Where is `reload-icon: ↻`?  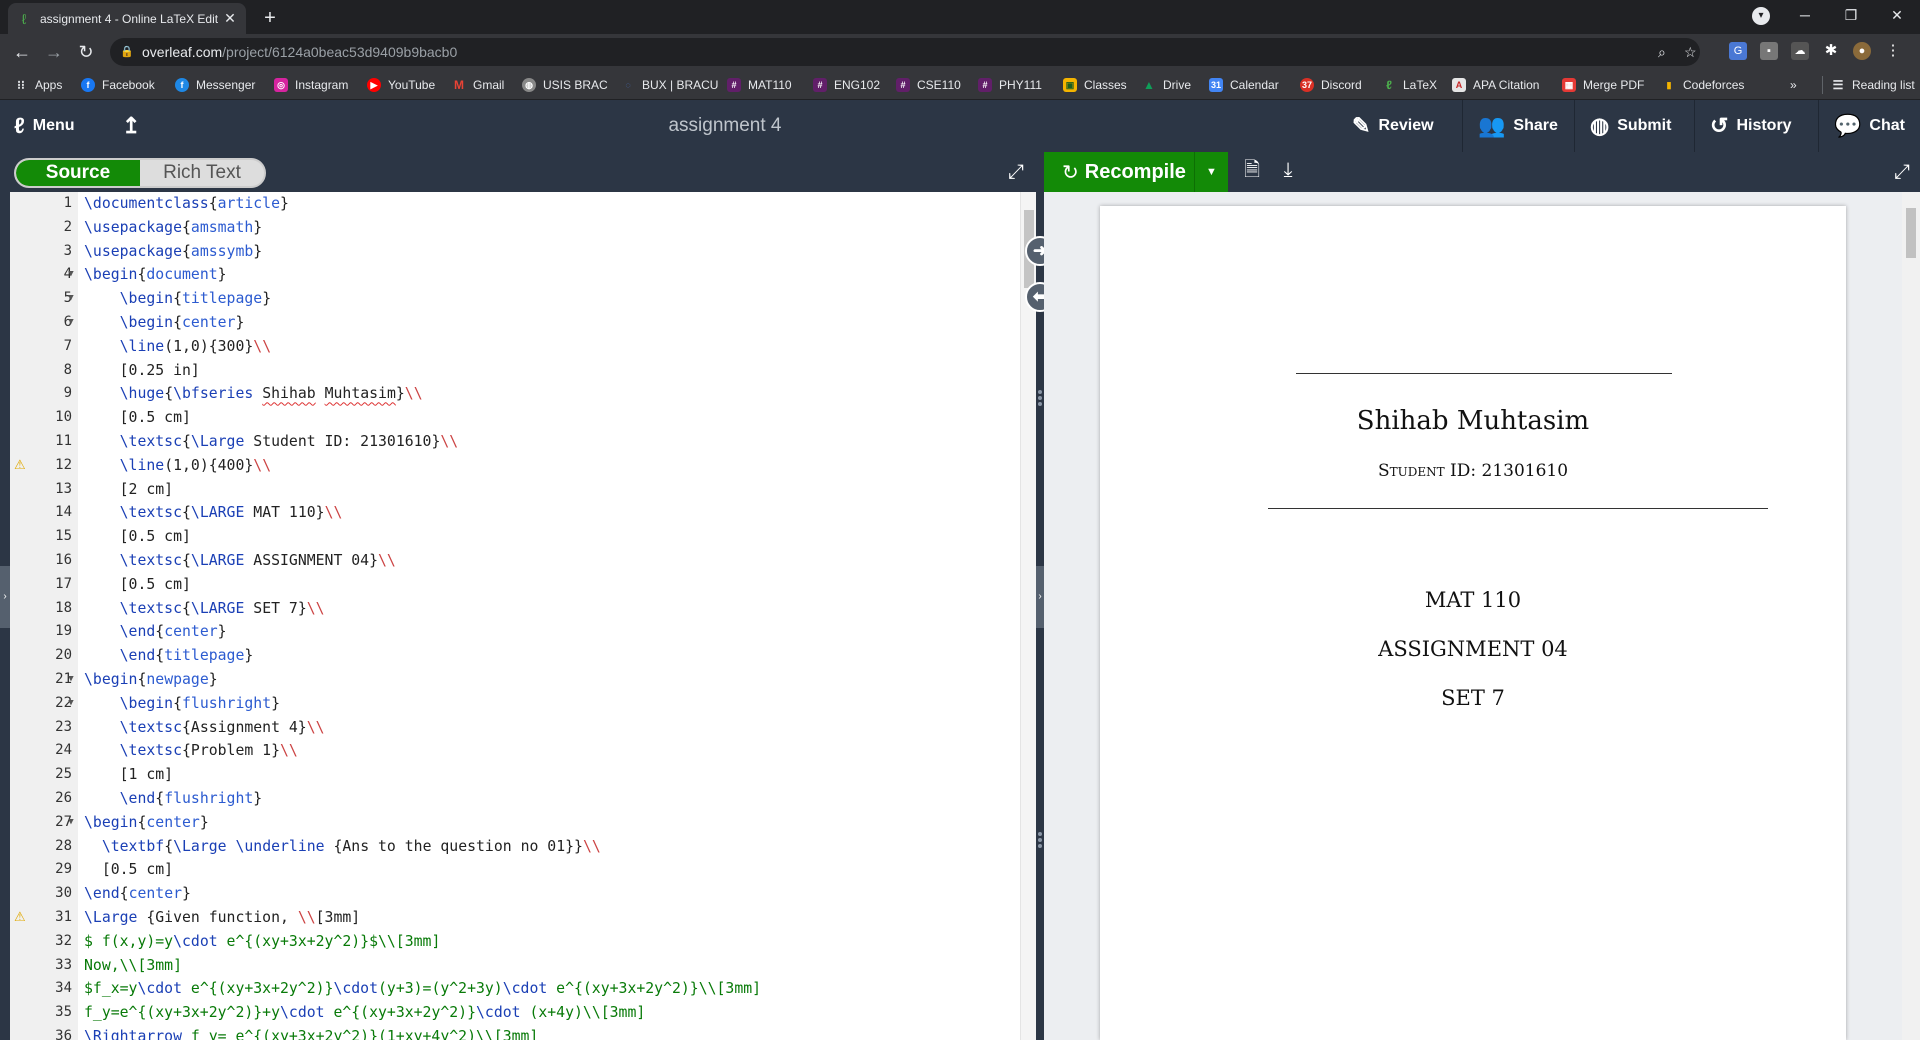
reload-icon: ↻ is located at coordinates (86, 52).